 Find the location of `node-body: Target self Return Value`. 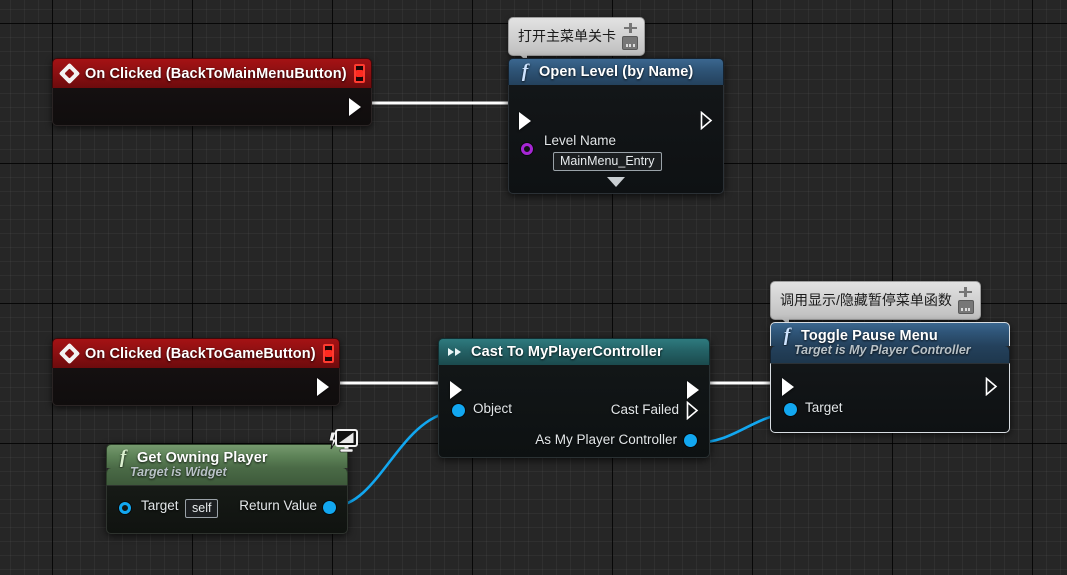

node-body: Target self Return Value is located at coordinates (227, 509).